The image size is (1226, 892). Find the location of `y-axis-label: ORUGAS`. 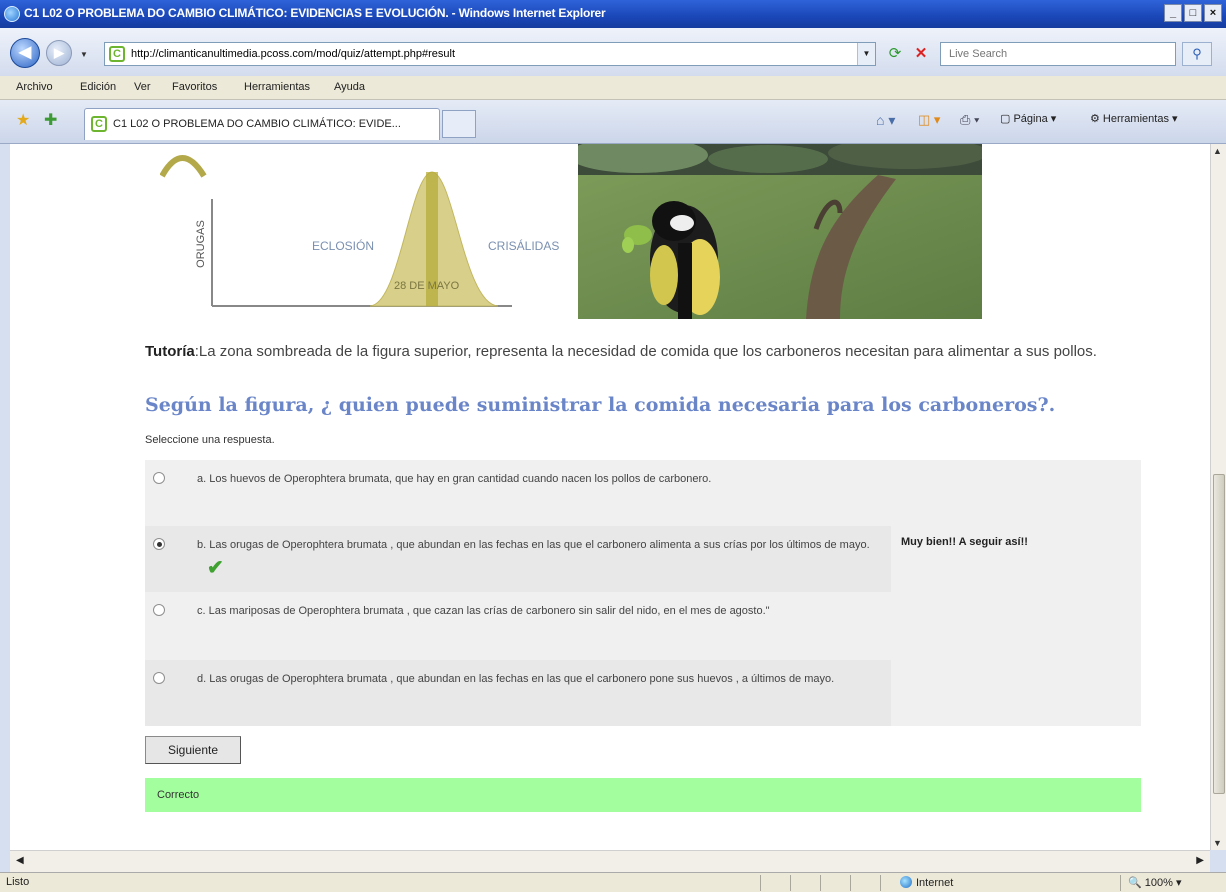

y-axis-label: ORUGAS is located at coordinates (201, 244).